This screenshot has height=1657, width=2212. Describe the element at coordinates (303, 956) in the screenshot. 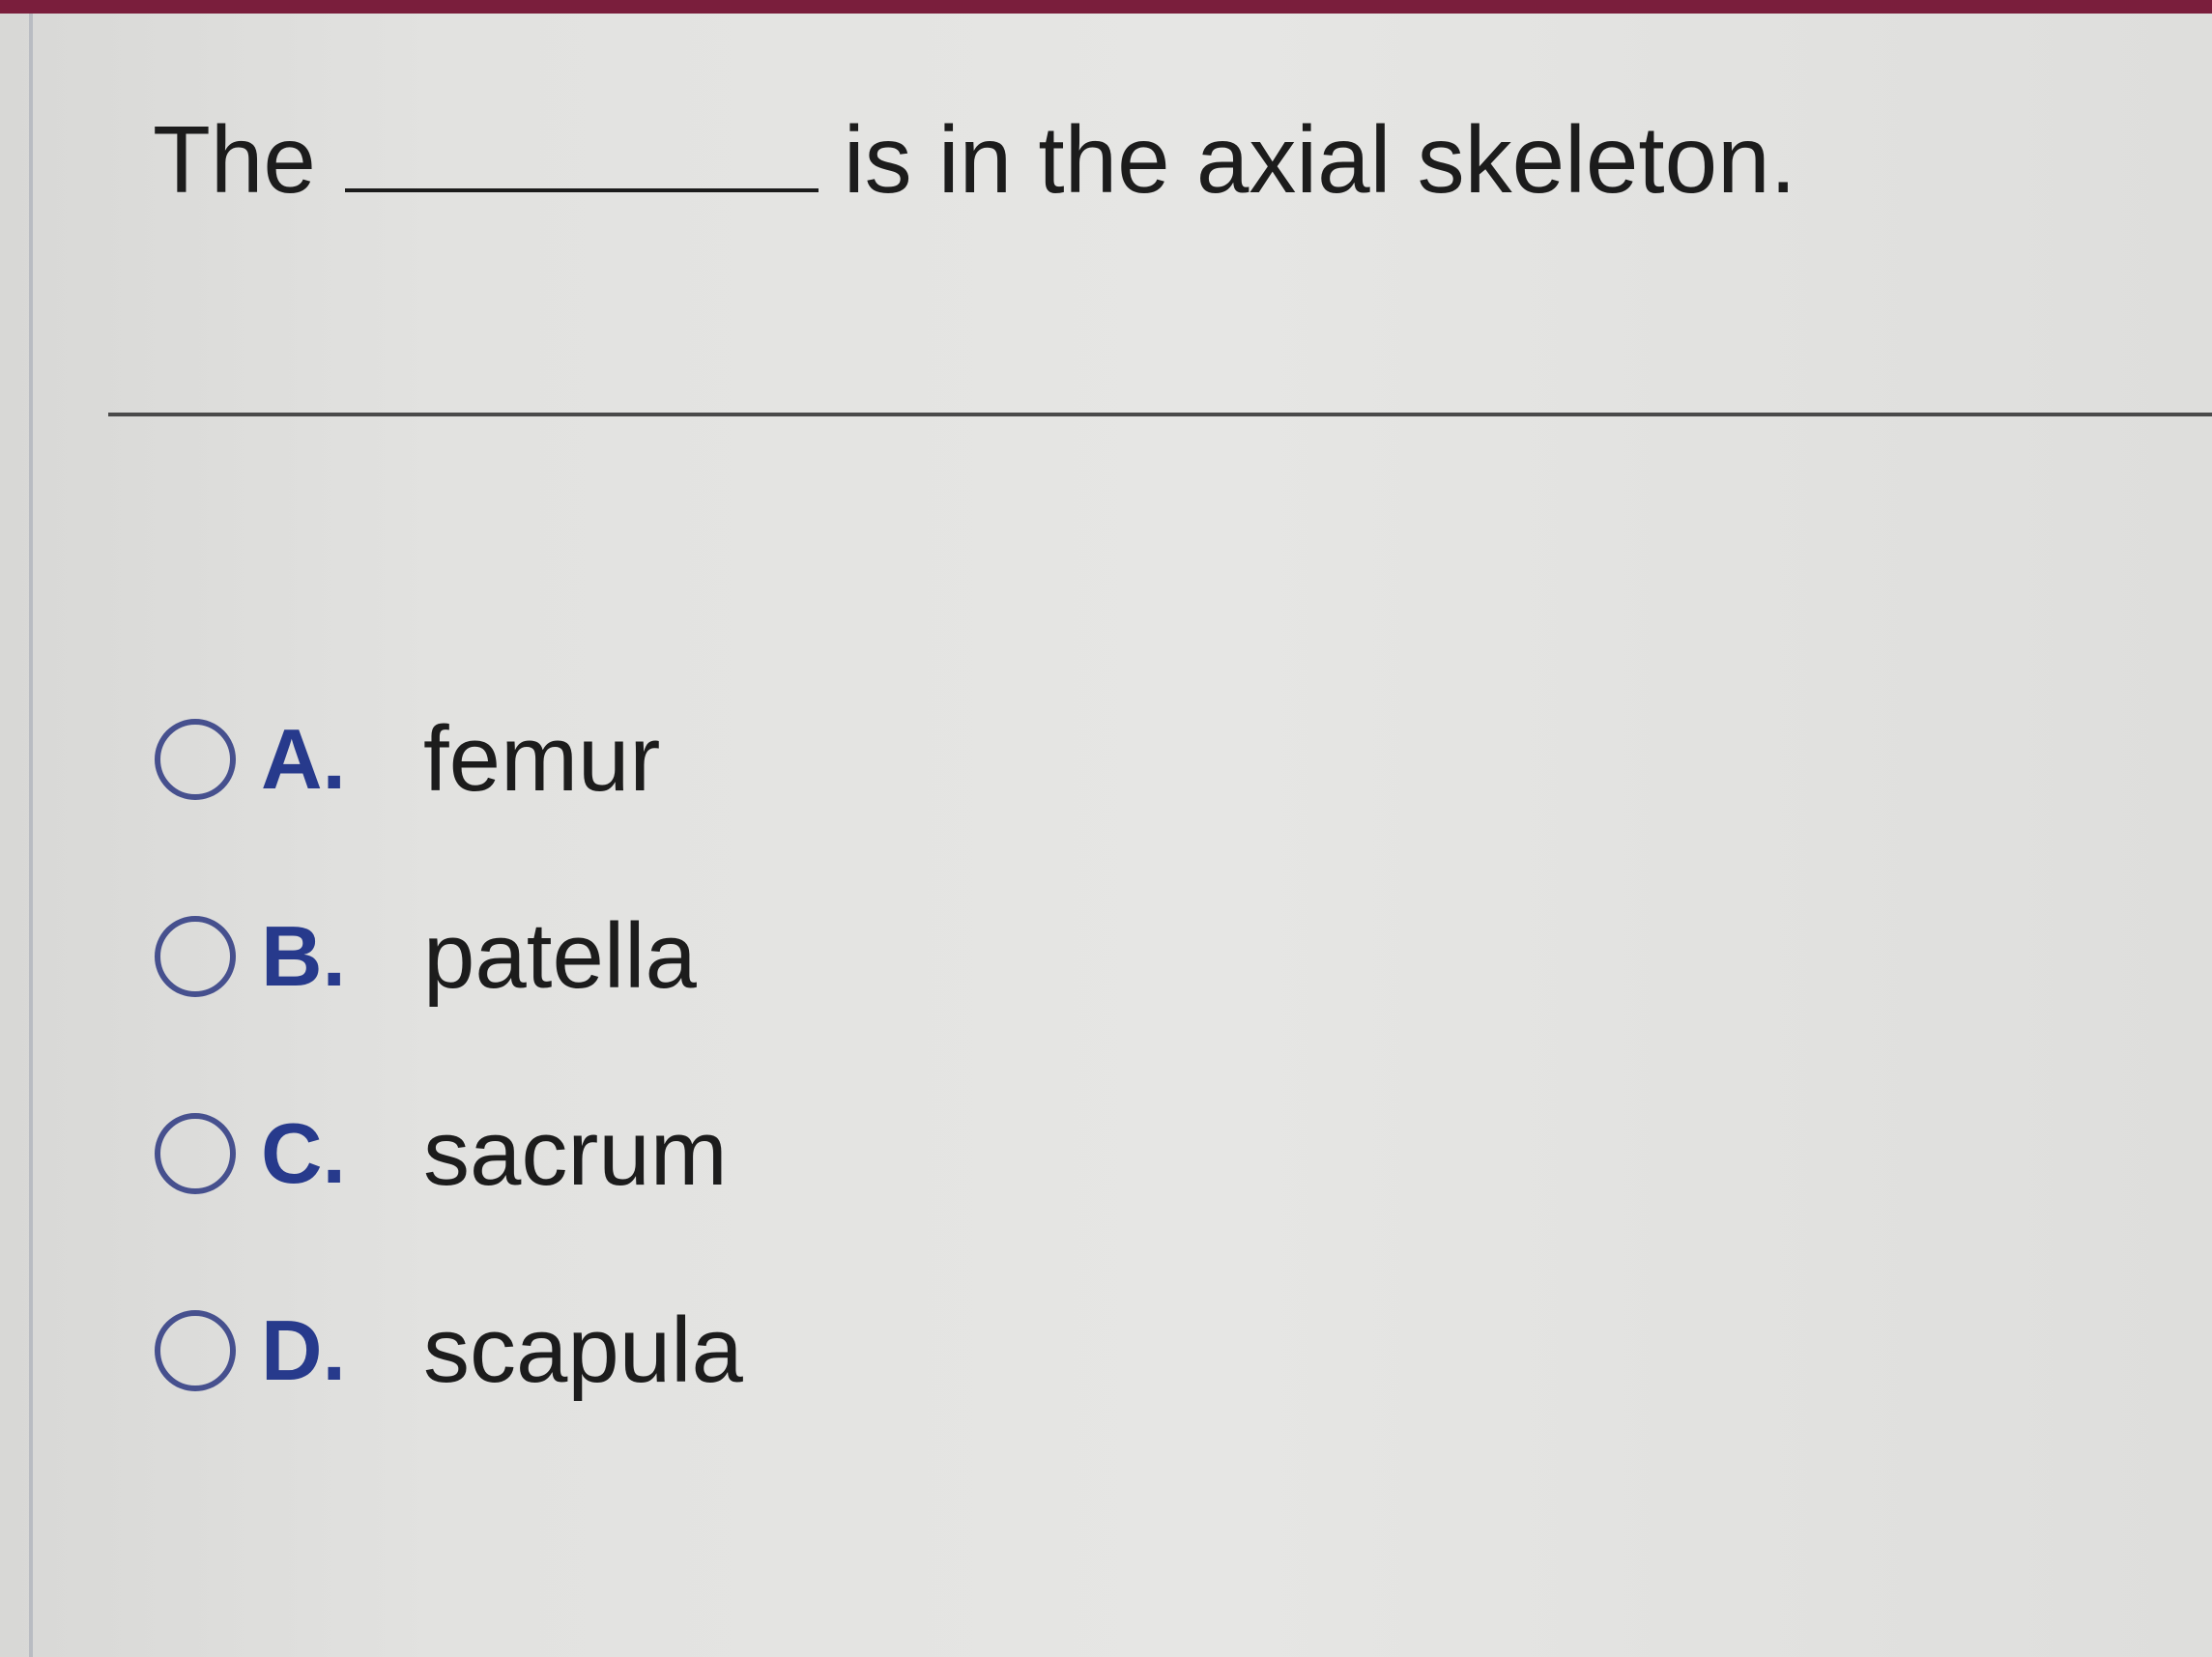

I see `option-b-letter: B.` at that location.